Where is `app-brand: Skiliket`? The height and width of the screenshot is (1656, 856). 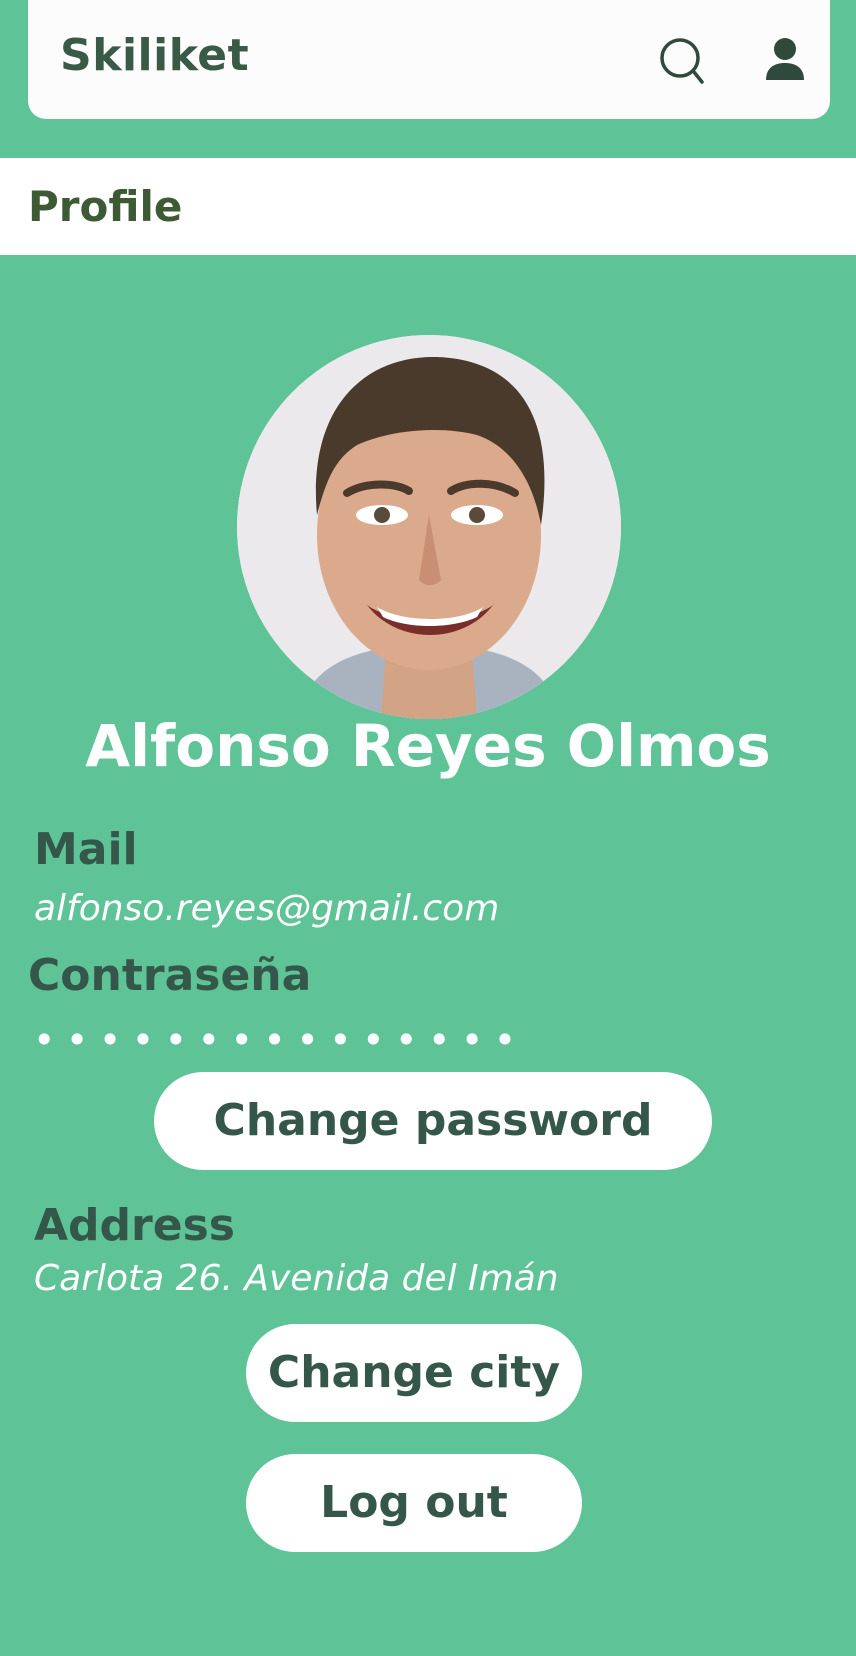 app-brand: Skiliket is located at coordinates (155, 55).